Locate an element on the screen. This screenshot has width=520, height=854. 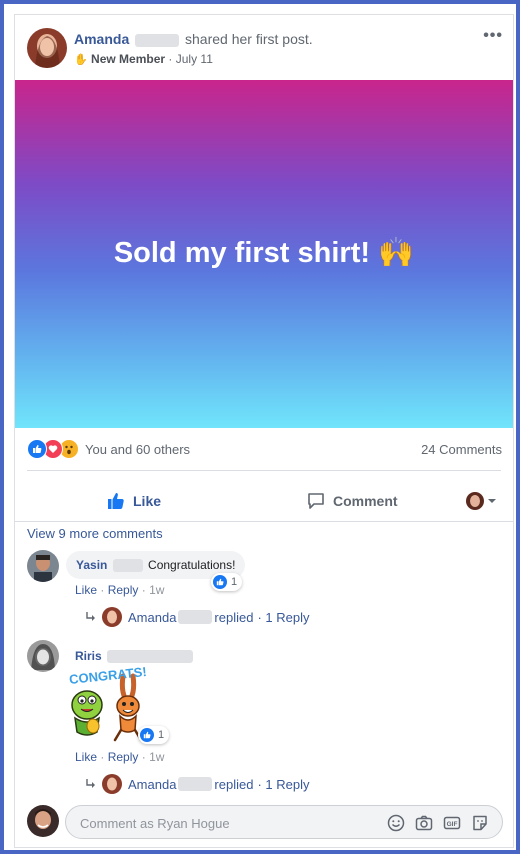
thumbs-up-icon is located at coordinates (116, 501).